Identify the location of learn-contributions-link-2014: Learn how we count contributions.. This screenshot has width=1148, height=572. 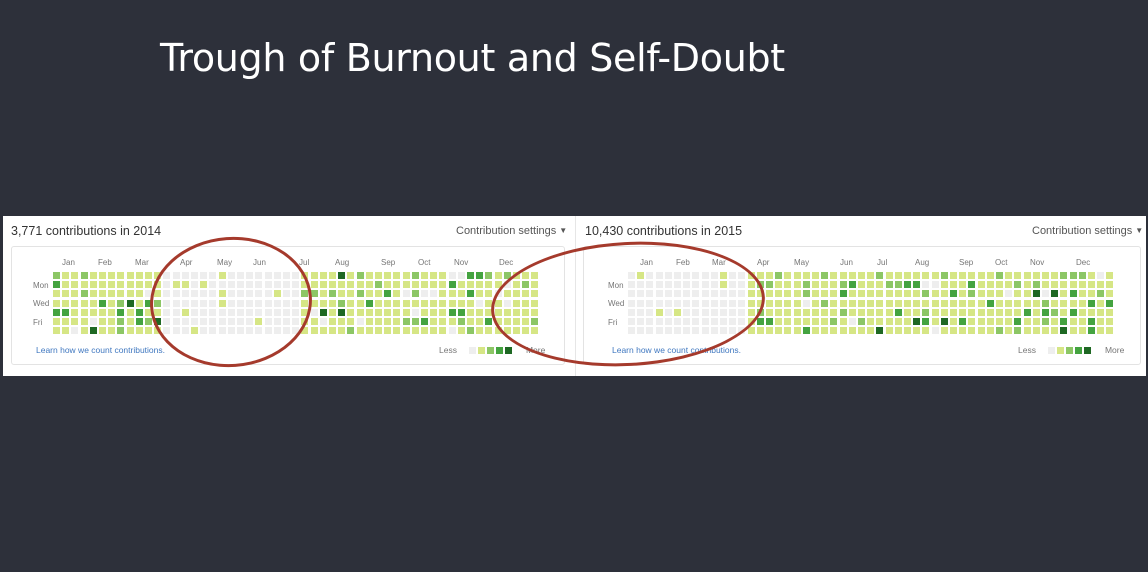
(100, 350).